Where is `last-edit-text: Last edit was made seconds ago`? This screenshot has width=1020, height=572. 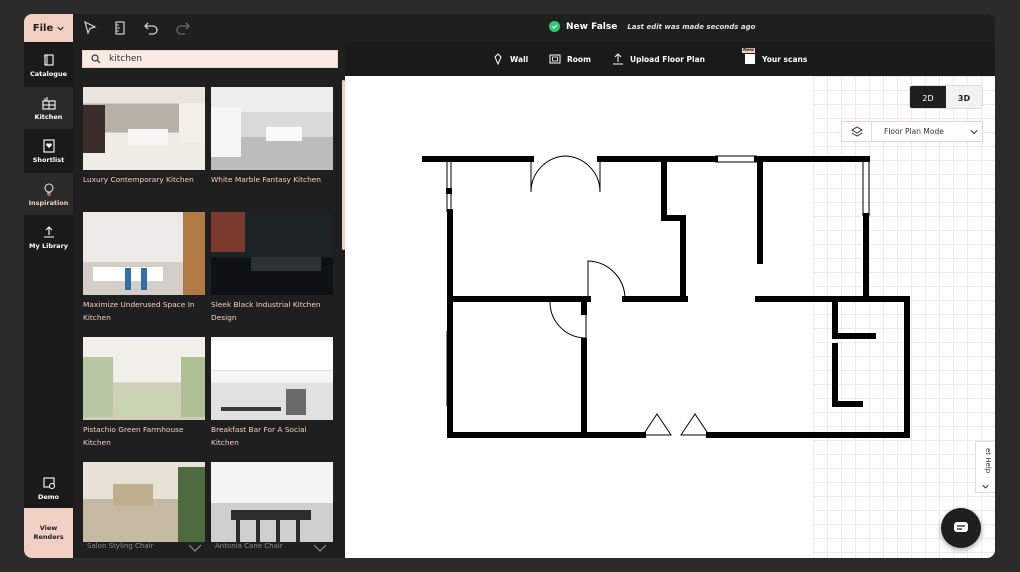 last-edit-text: Last edit was made seconds ago is located at coordinates (691, 26).